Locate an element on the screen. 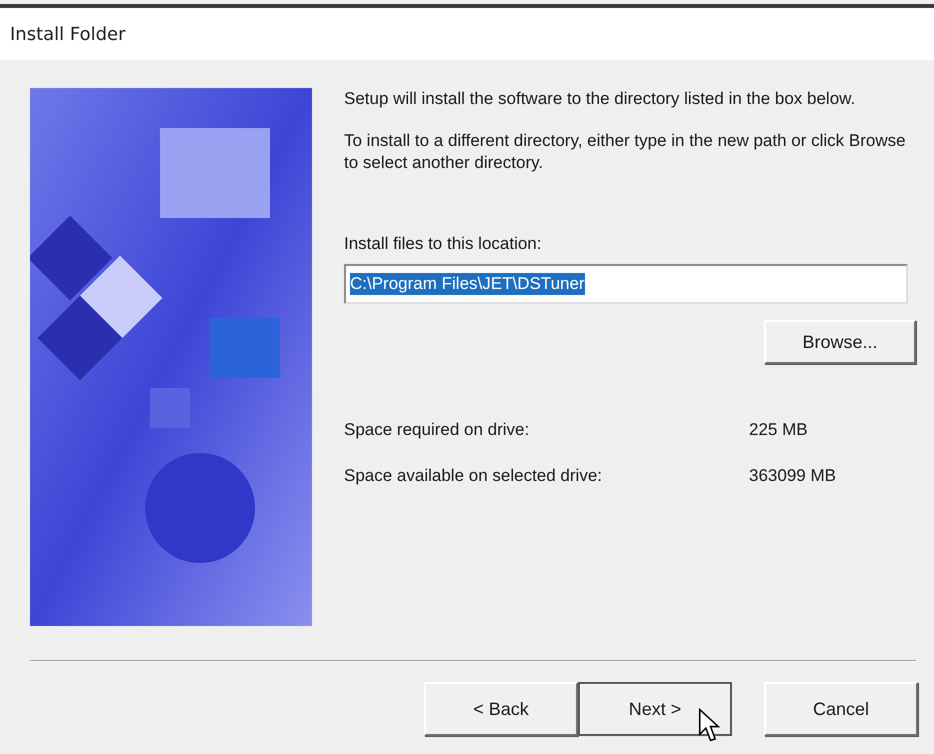 The width and height of the screenshot is (934, 754). description-text: Setup will install the software to the directory listed in the box below. is located at coordinates (600, 99).